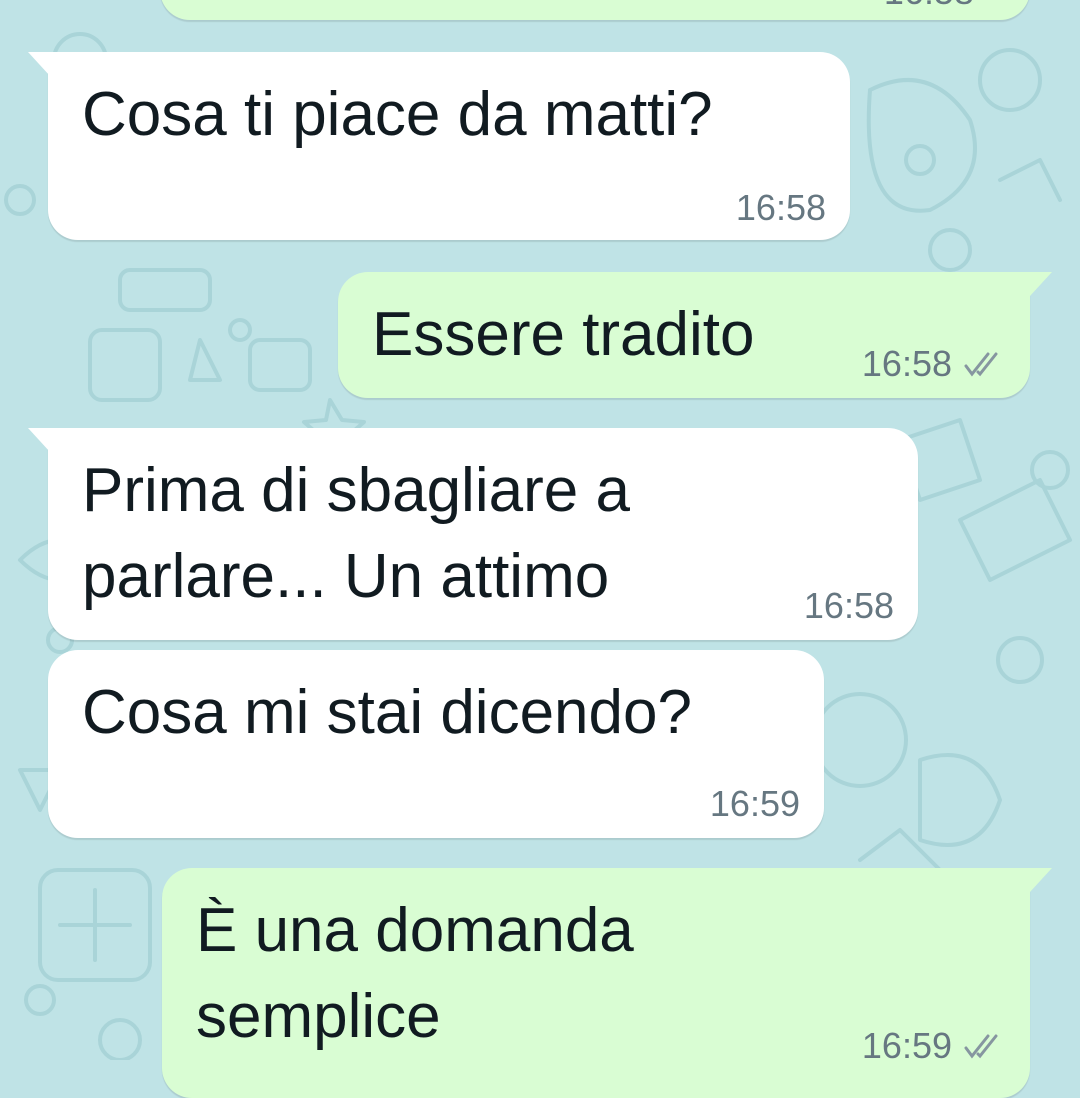 The height and width of the screenshot is (1098, 1080). Describe the element at coordinates (932, 1047) in the screenshot. I see `message-timestamp-row: 16:59` at that location.